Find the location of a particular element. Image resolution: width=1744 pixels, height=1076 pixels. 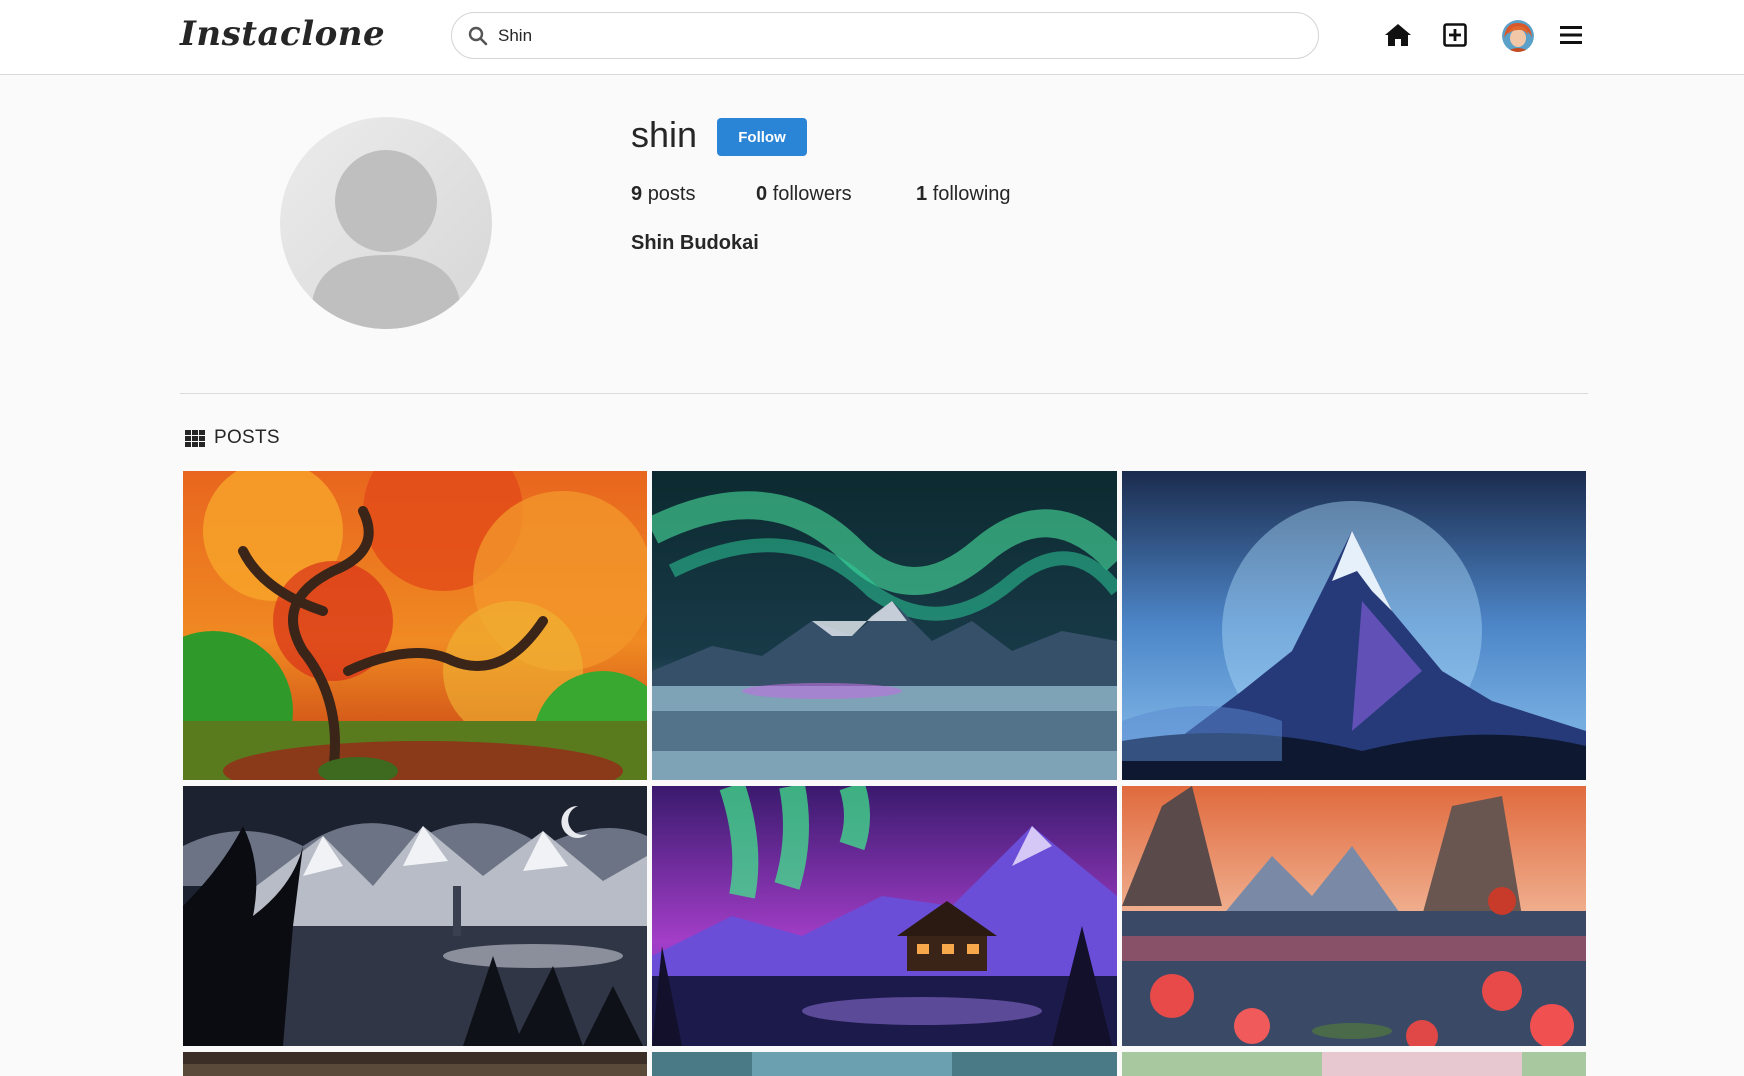

menu-icon is located at coordinates (1571, 35).